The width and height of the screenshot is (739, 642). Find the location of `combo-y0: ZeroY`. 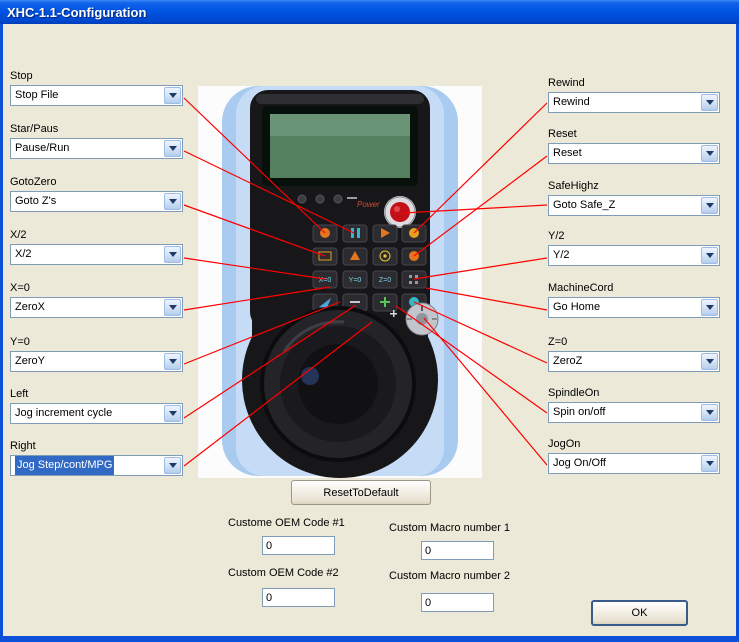

combo-y0: ZeroY is located at coordinates (96, 361).